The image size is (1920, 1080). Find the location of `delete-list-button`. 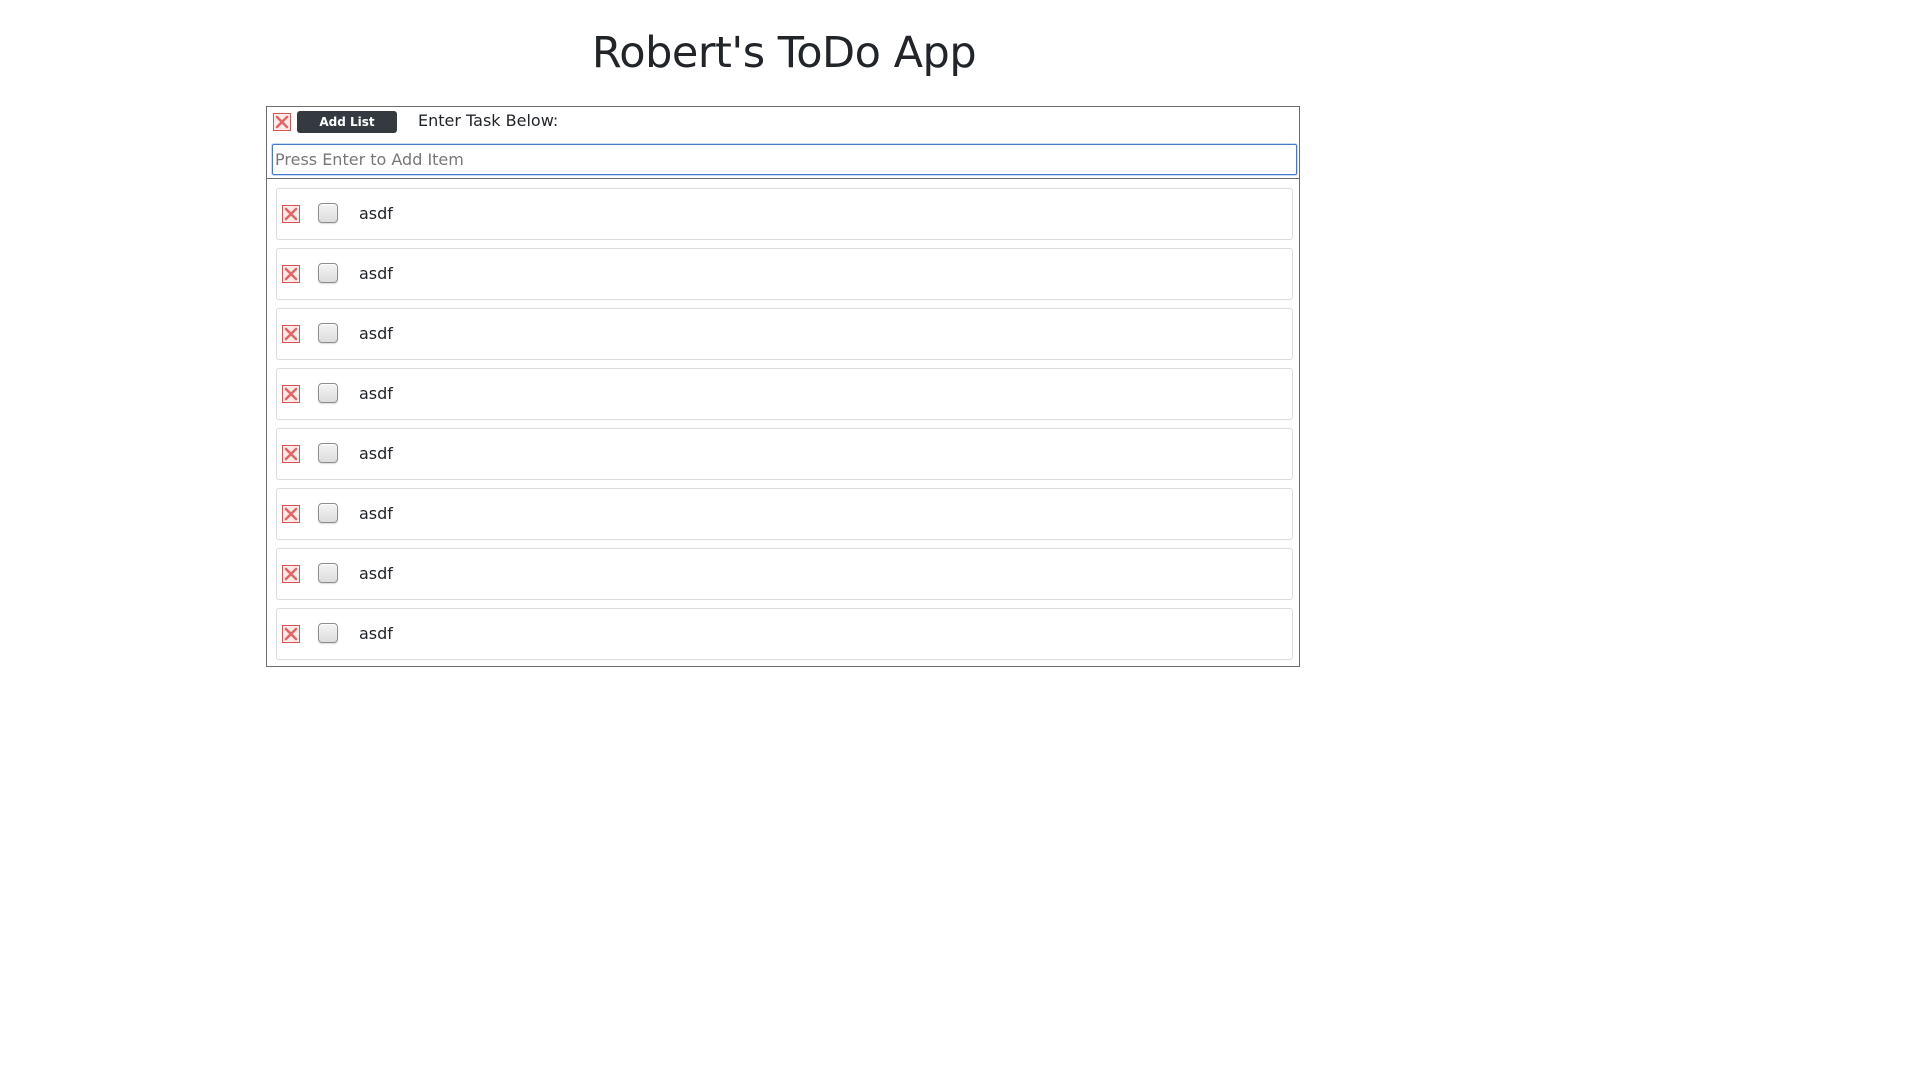

delete-list-button is located at coordinates (282, 122).